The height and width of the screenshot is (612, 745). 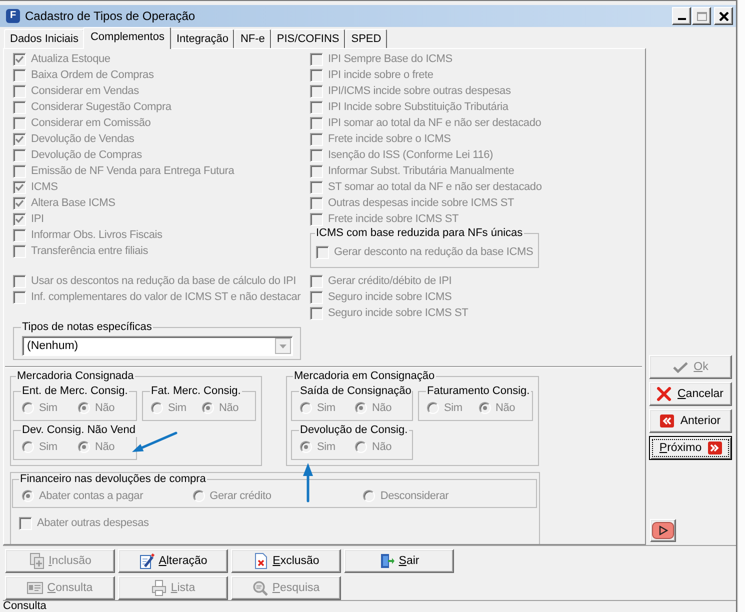 What do you see at coordinates (414, 496) in the screenshot?
I see `radio-label: Desconsiderar` at bounding box center [414, 496].